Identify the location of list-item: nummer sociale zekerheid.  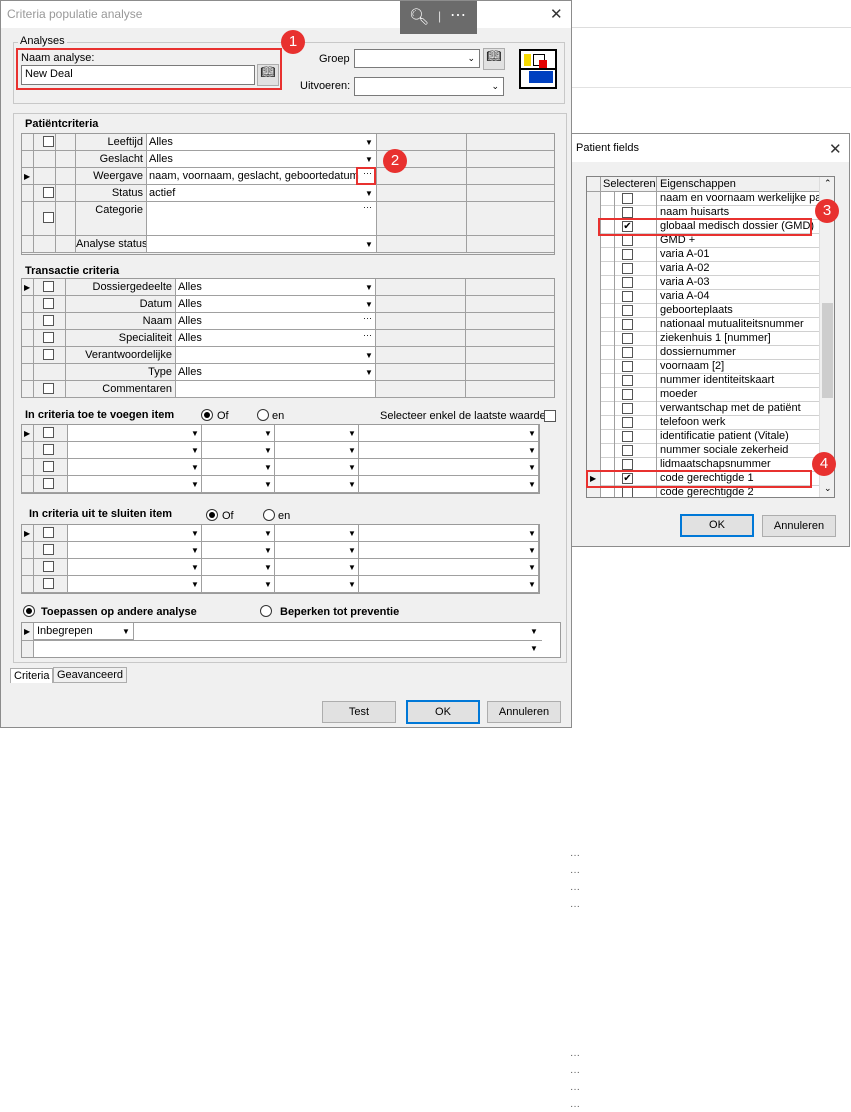
(703, 451).